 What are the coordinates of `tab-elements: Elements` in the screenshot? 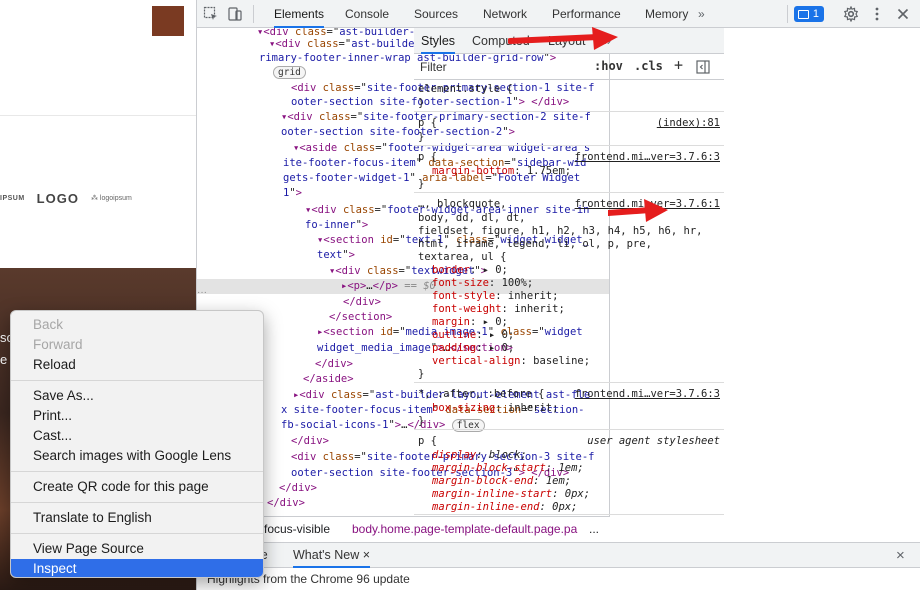 It's located at (299, 14).